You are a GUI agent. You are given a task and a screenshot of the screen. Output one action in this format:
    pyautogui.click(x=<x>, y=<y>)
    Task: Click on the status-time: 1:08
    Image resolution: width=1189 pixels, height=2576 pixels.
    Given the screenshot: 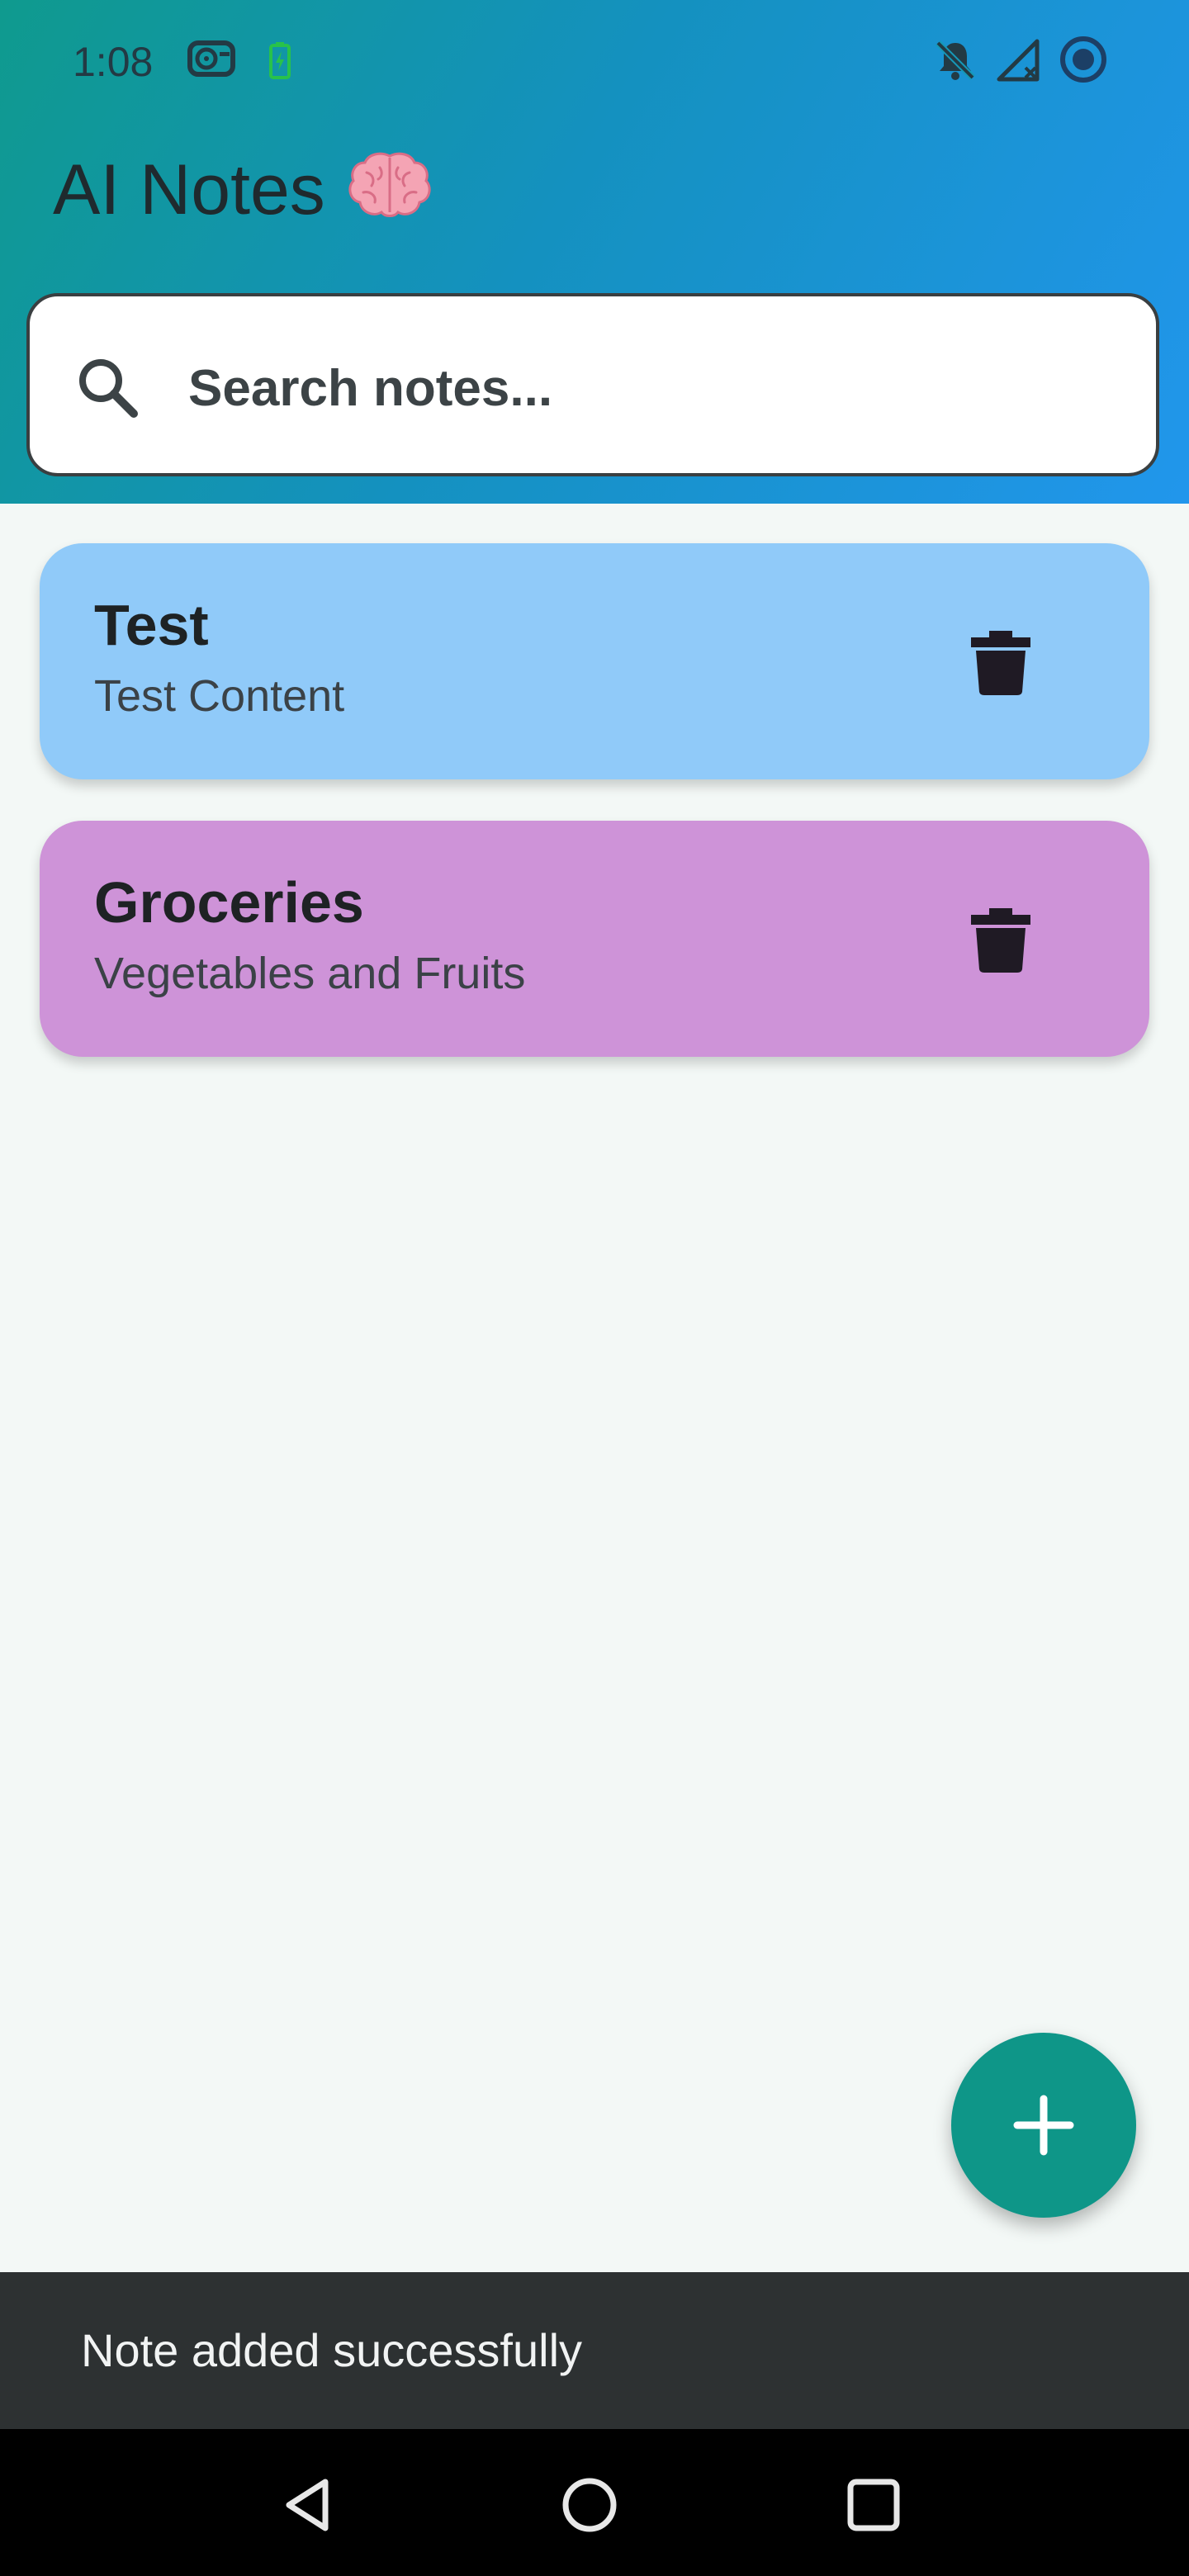 What is the action you would take?
    pyautogui.click(x=113, y=62)
    